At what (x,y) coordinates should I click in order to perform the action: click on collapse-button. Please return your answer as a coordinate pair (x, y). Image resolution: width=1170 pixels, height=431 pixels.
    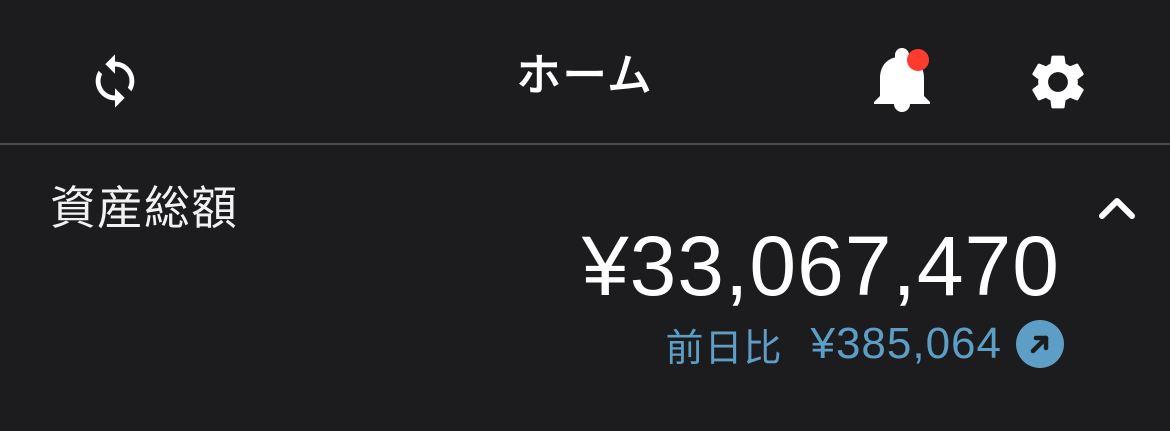
    Looking at the image, I should click on (1117, 208).